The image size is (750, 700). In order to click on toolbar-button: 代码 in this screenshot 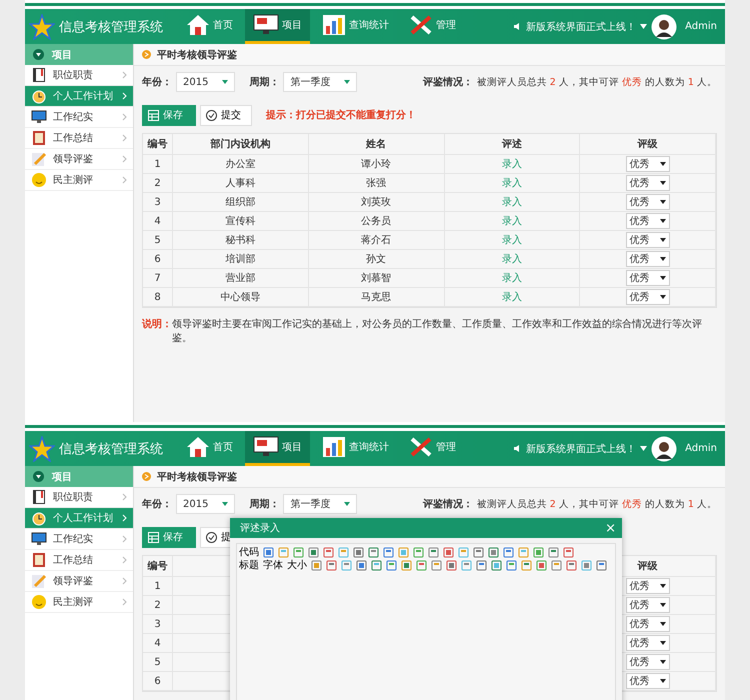, I will do `click(249, 552)`.